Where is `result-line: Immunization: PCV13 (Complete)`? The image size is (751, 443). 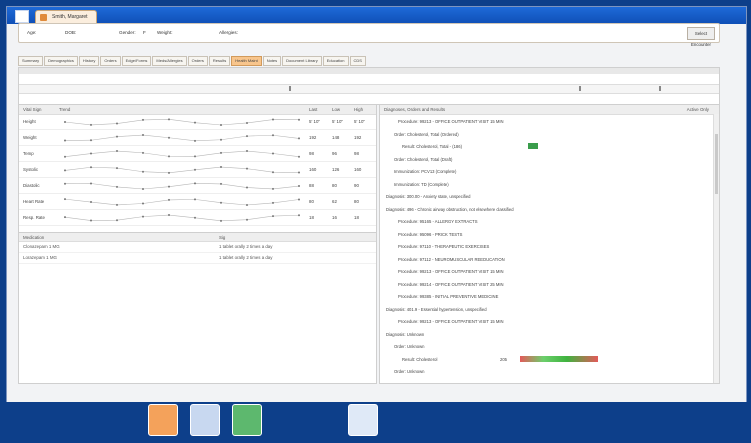
result-line: Immunization: PCV13 (Complete) is located at coordinates (425, 171).